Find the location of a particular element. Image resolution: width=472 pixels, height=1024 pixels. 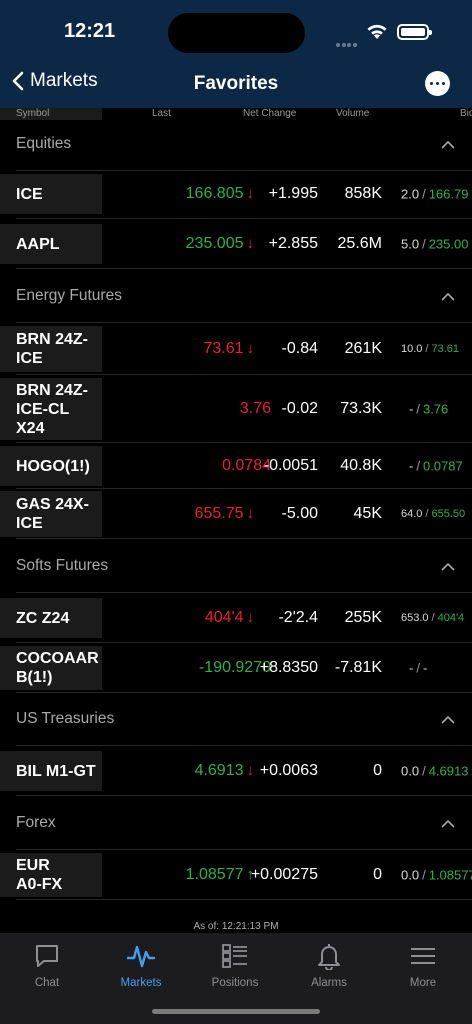

ask-value: 166.79 is located at coordinates (448, 194).